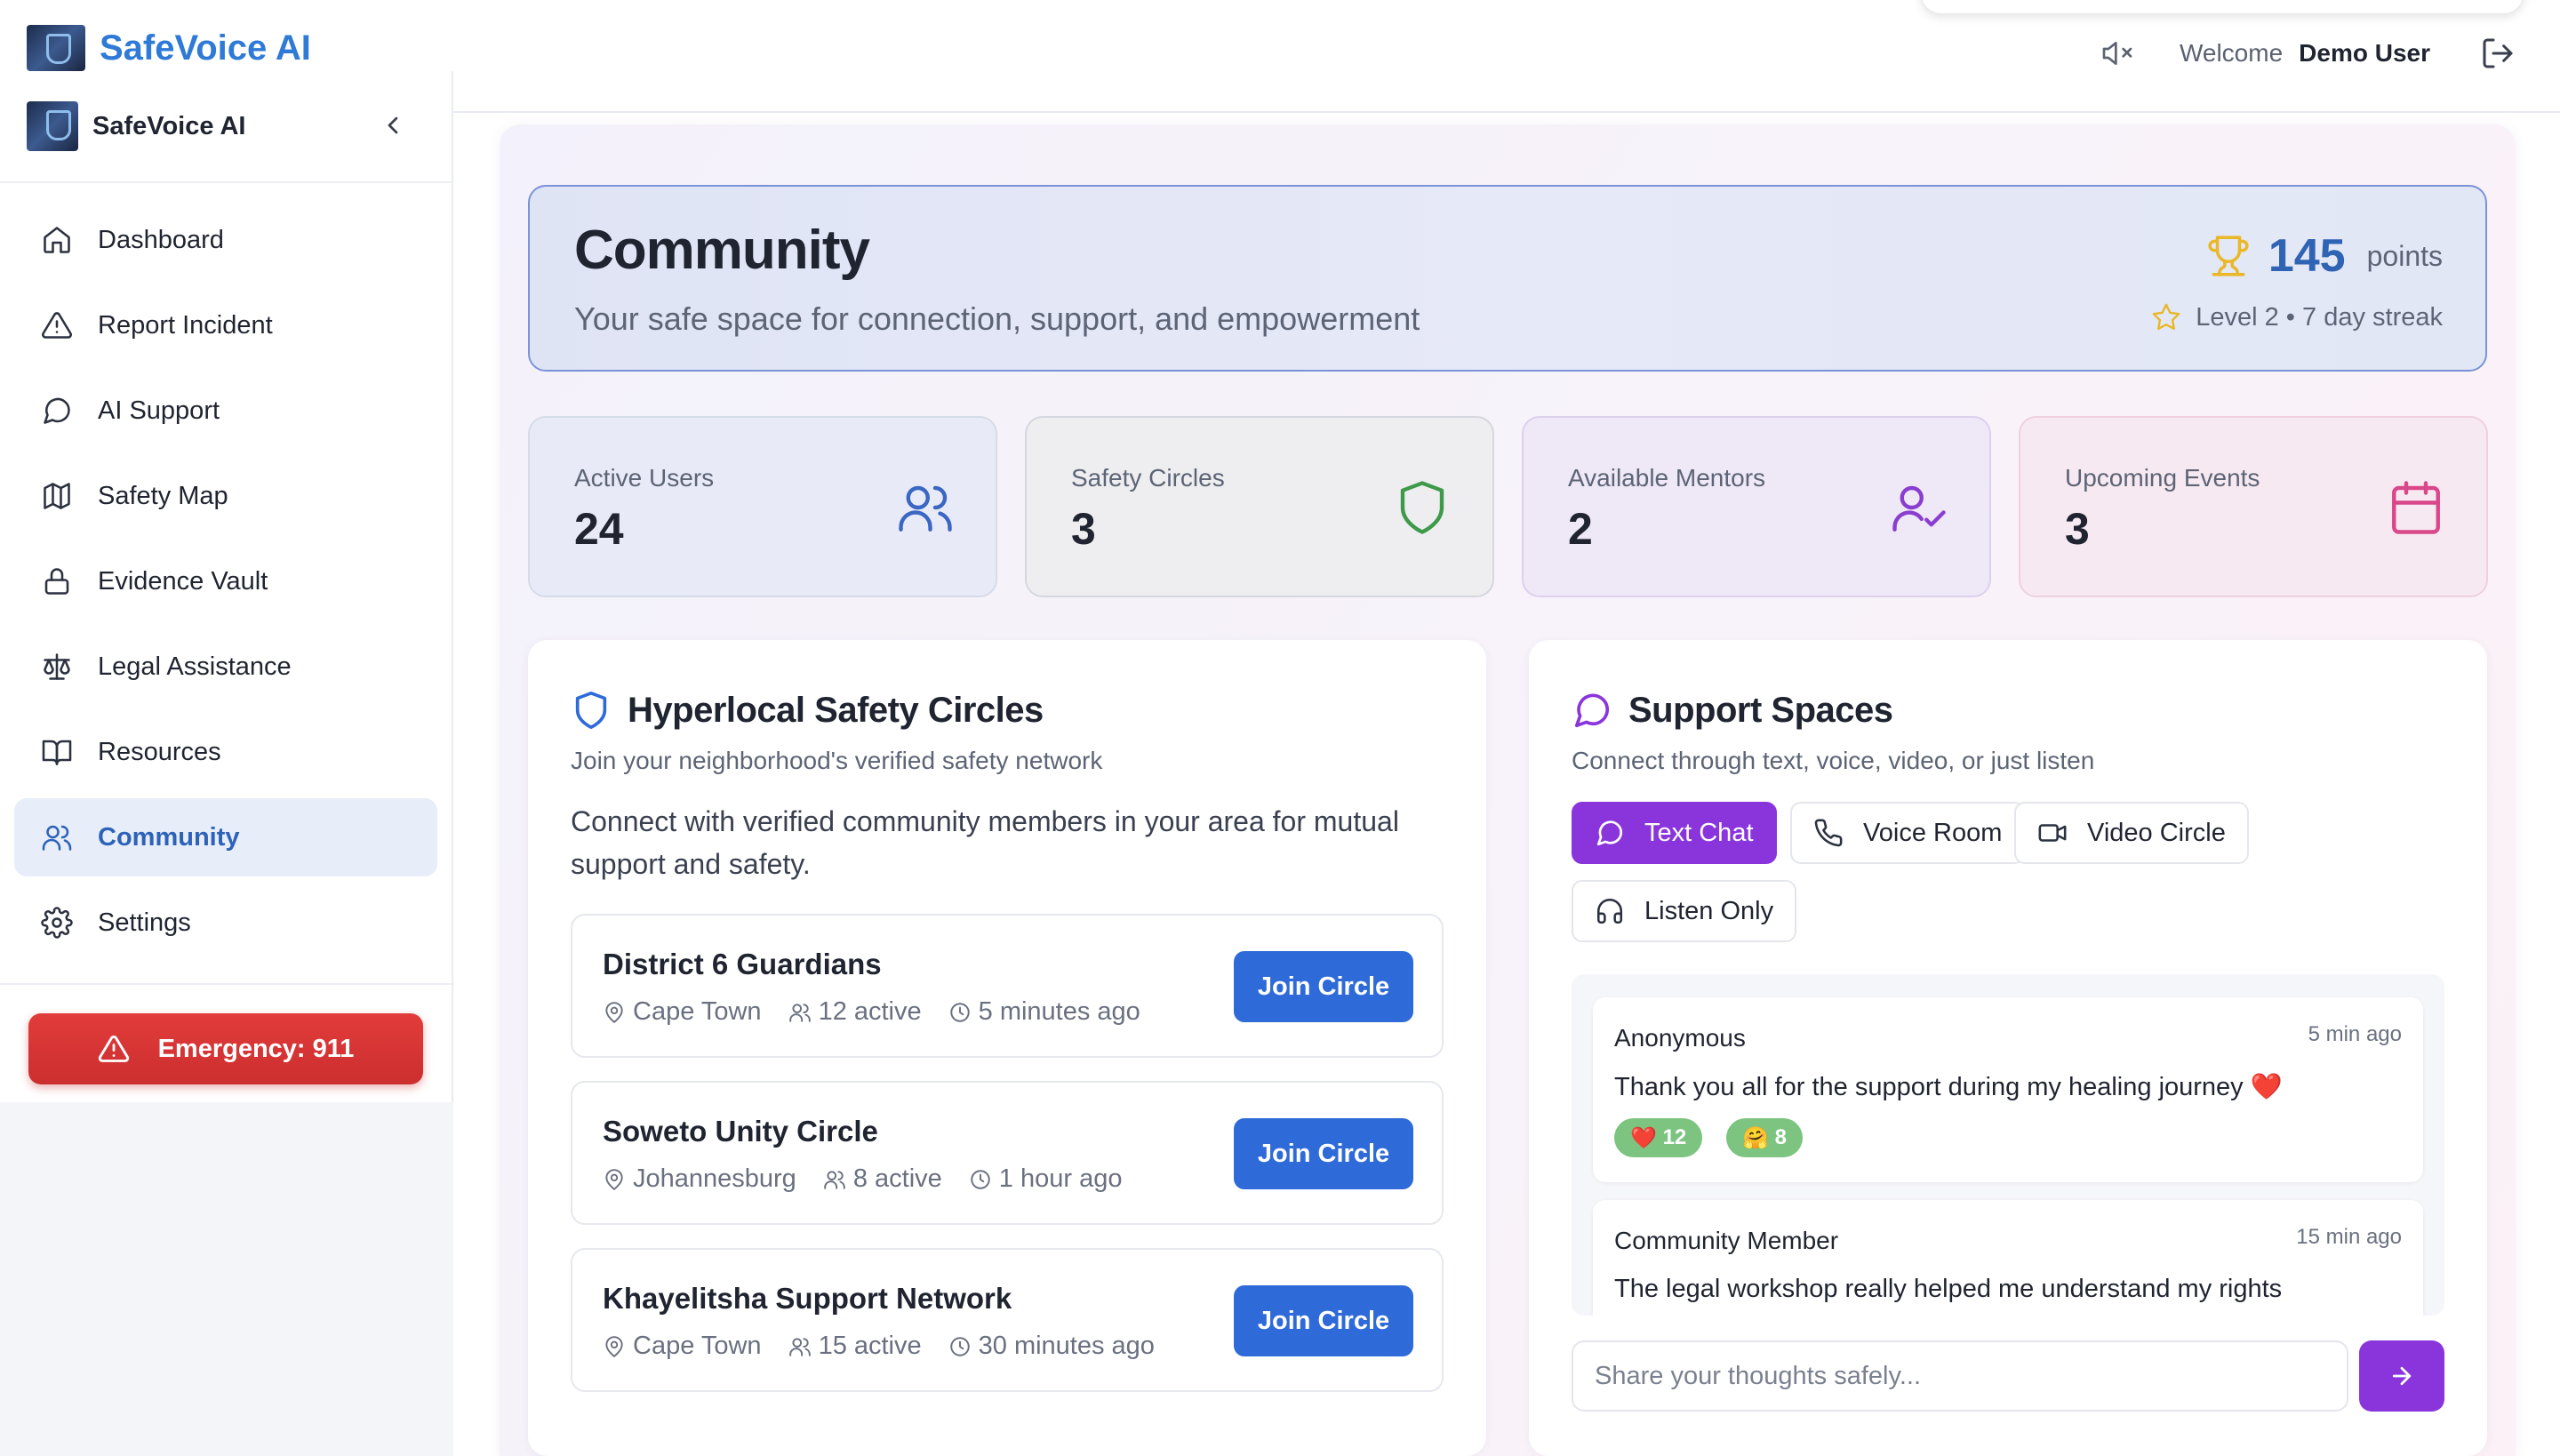 This screenshot has height=1456, width=2560. Describe the element at coordinates (2307, 256) in the screenshot. I see `points-value: 145` at that location.